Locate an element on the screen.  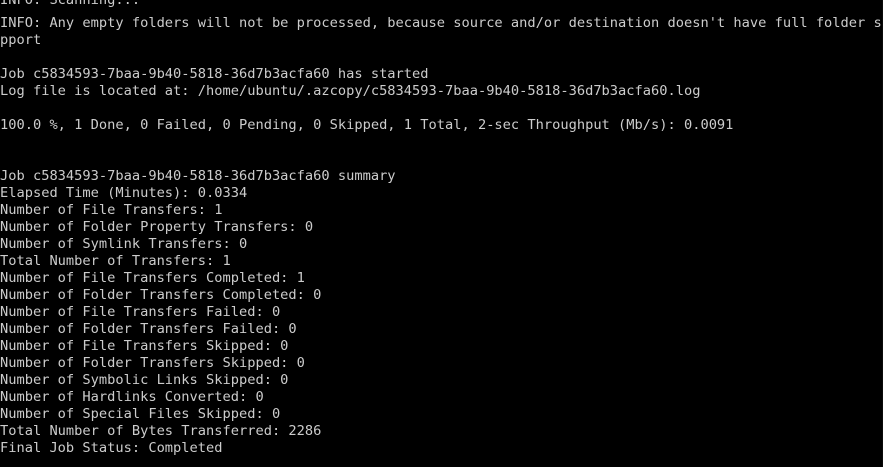
terminal-line-folder-property-transfers: Number of Folder Property Transfers: 0 is located at coordinates (157, 227).